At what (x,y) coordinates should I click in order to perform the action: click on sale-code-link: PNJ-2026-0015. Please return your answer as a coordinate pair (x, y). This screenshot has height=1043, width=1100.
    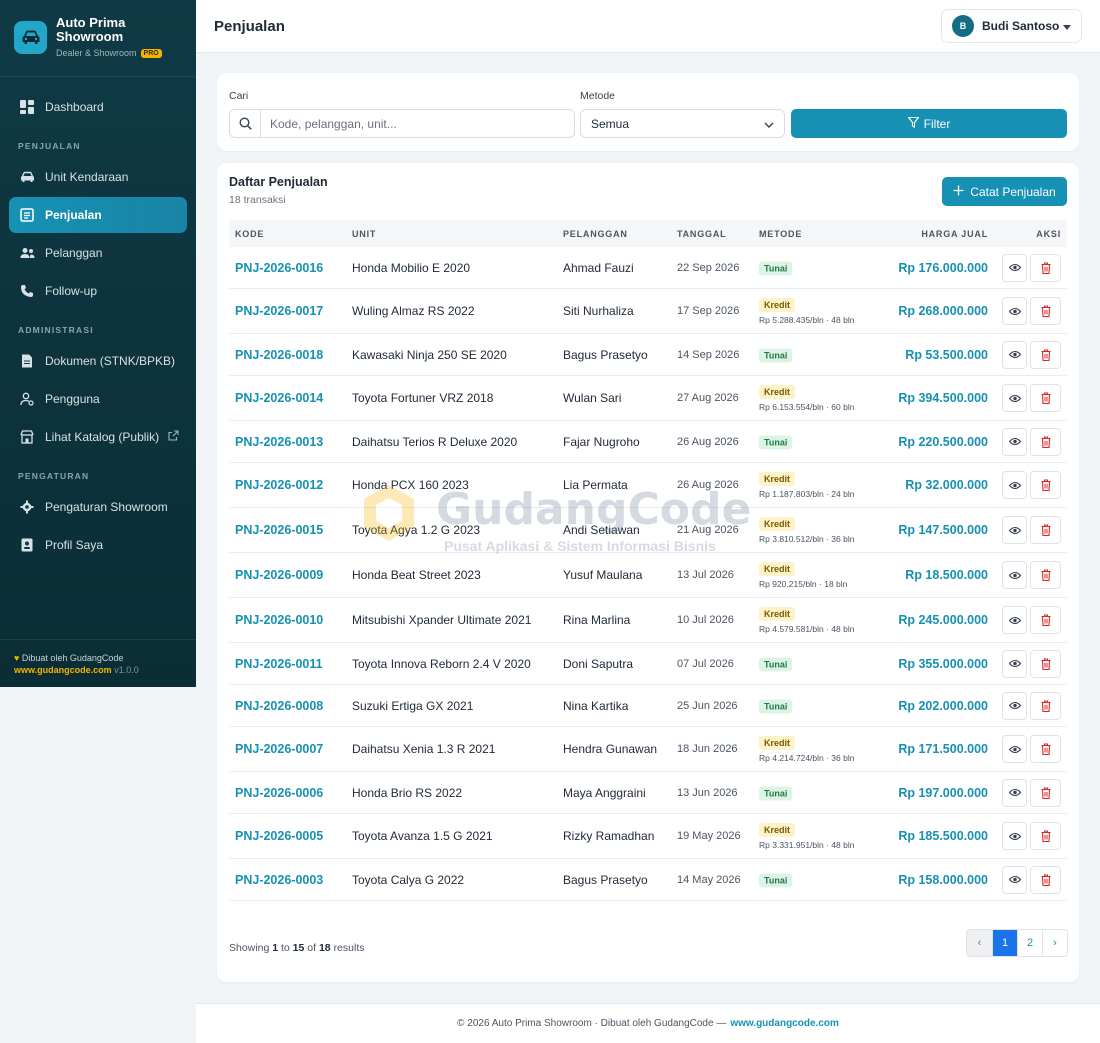
    Looking at the image, I should click on (279, 530).